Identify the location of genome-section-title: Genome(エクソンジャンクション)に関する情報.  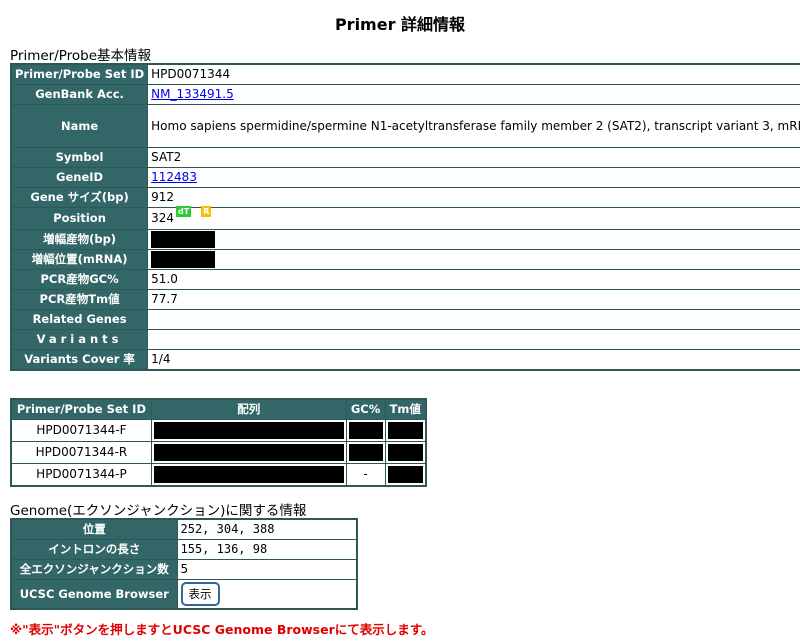
(158, 511).